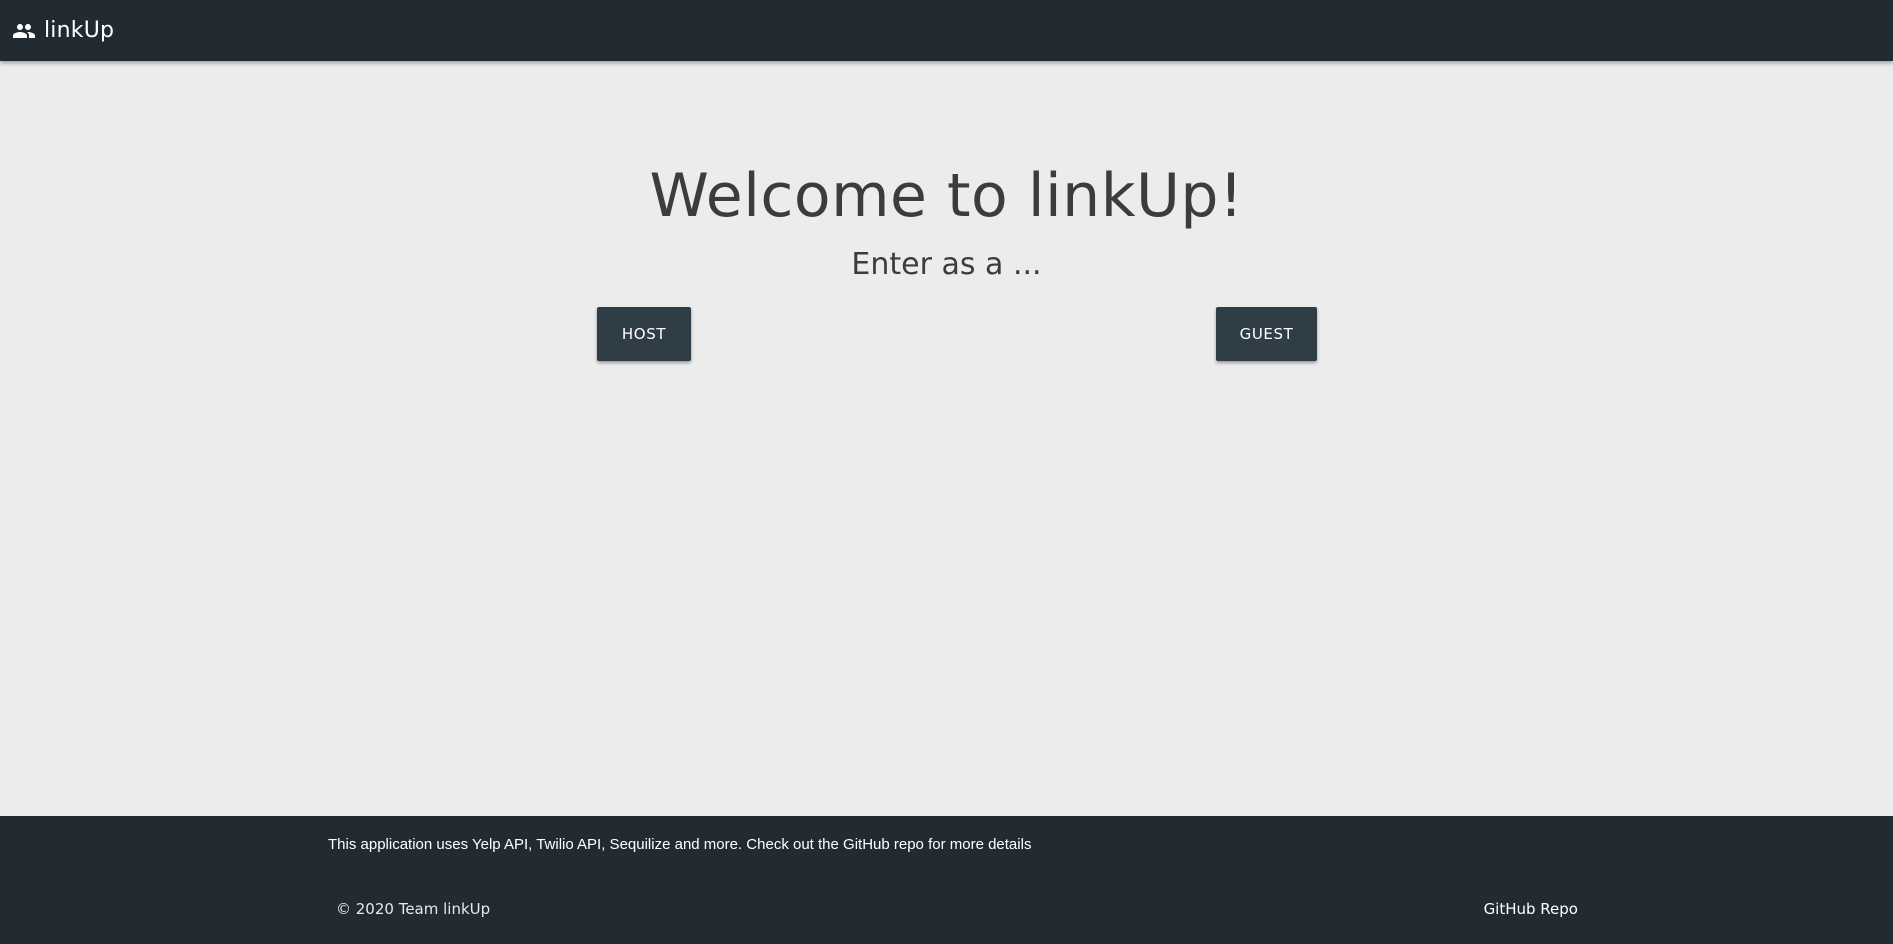 This screenshot has width=1893, height=944. What do you see at coordinates (1266, 334) in the screenshot?
I see `guest-button: GUEST` at bounding box center [1266, 334].